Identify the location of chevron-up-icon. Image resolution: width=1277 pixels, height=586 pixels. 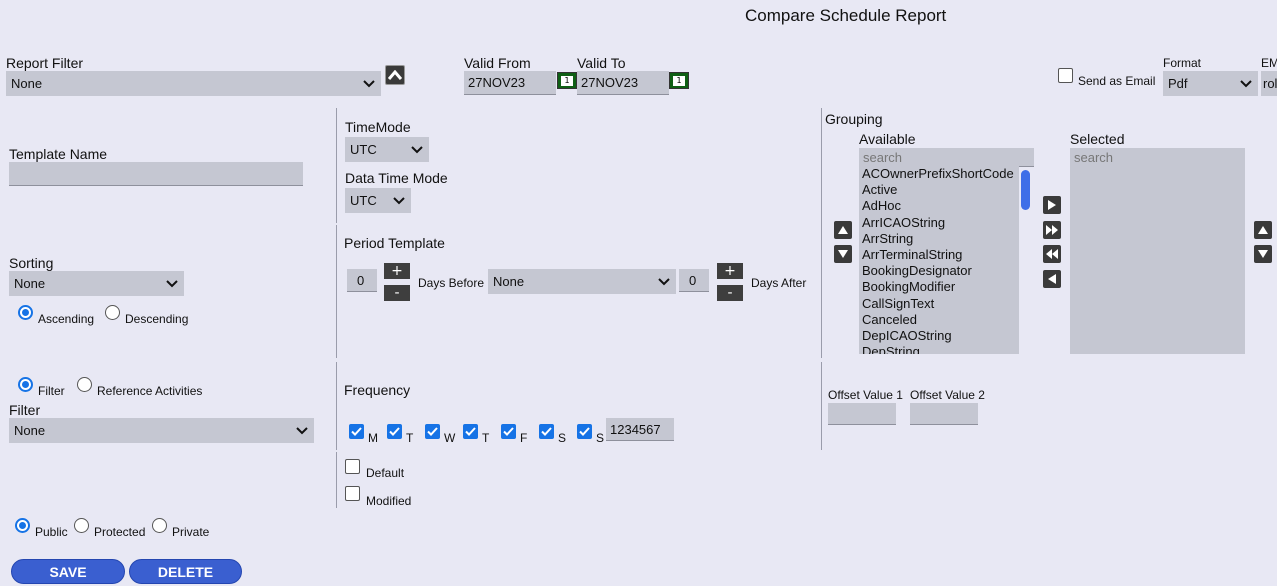
(395, 75).